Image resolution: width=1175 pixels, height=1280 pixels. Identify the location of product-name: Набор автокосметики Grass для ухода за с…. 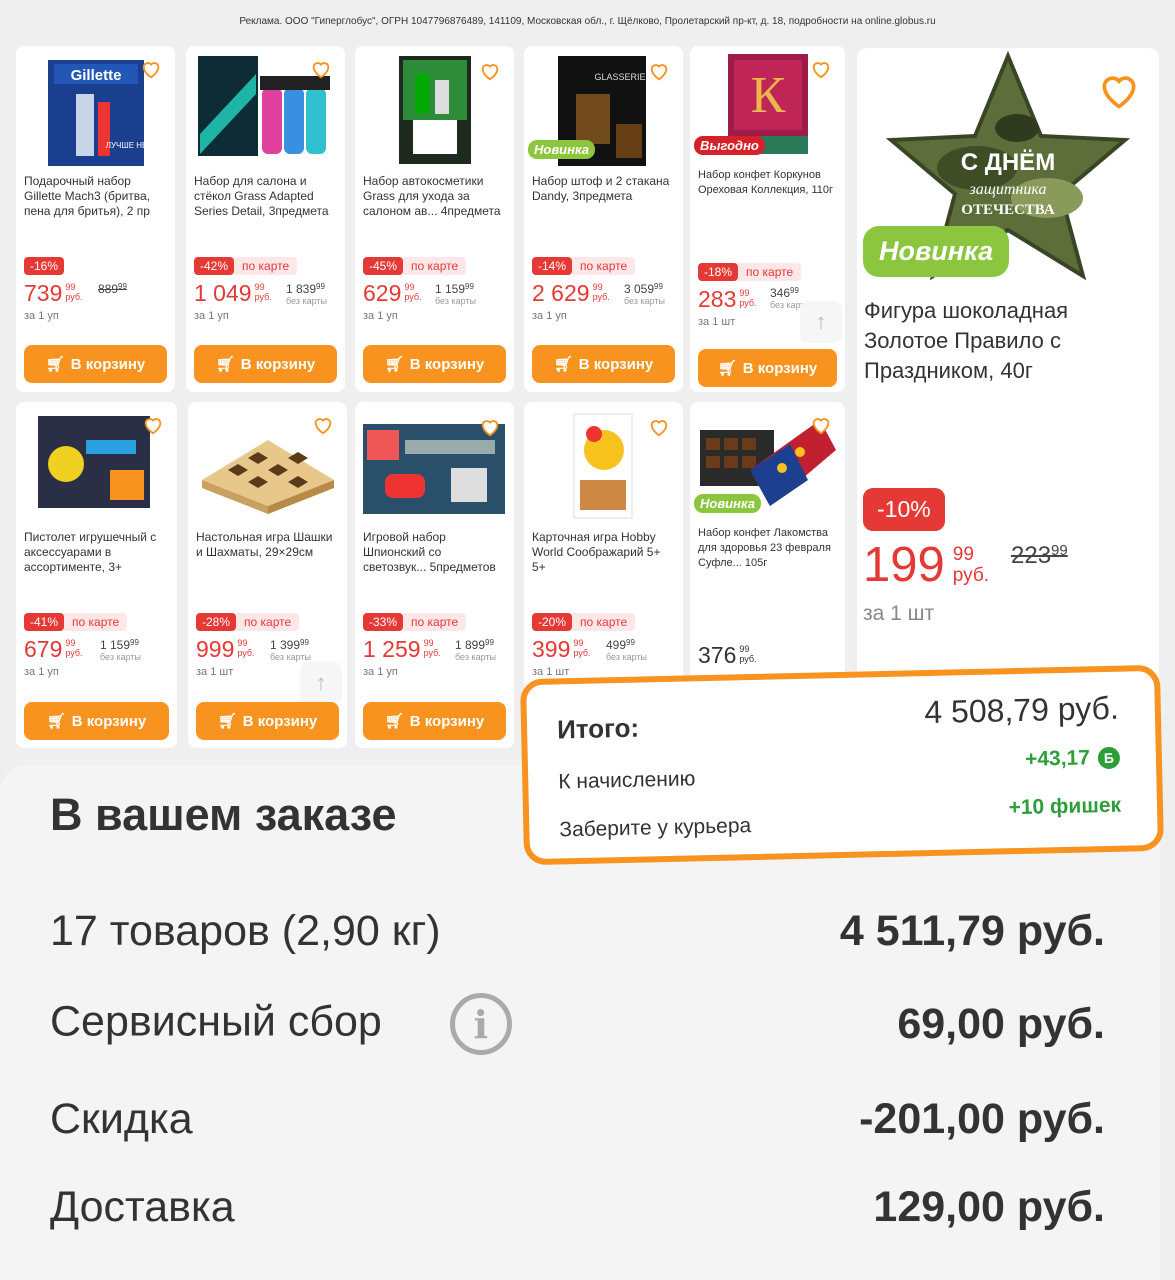
(434, 196).